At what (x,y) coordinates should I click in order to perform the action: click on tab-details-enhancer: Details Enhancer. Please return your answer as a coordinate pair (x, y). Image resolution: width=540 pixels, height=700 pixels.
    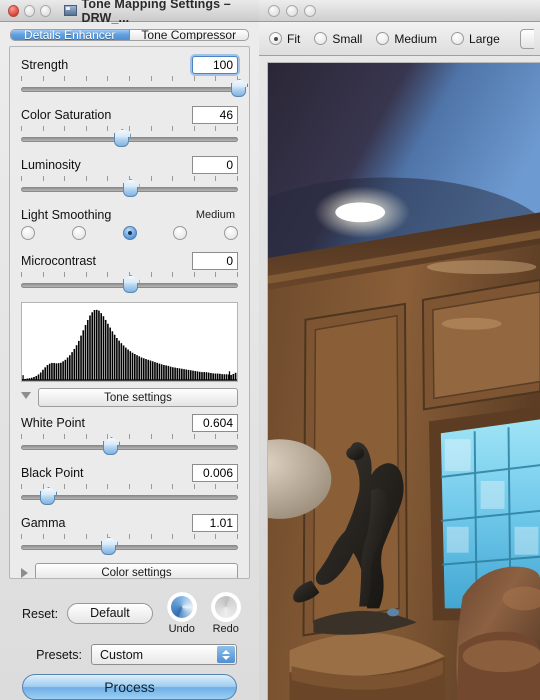
    Looking at the image, I should click on (70, 35).